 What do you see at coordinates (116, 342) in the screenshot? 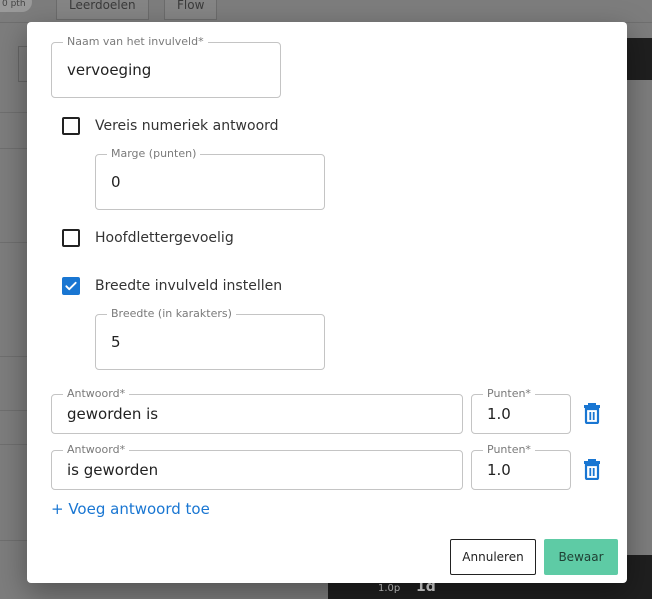
I see `width-field-value: 5` at bounding box center [116, 342].